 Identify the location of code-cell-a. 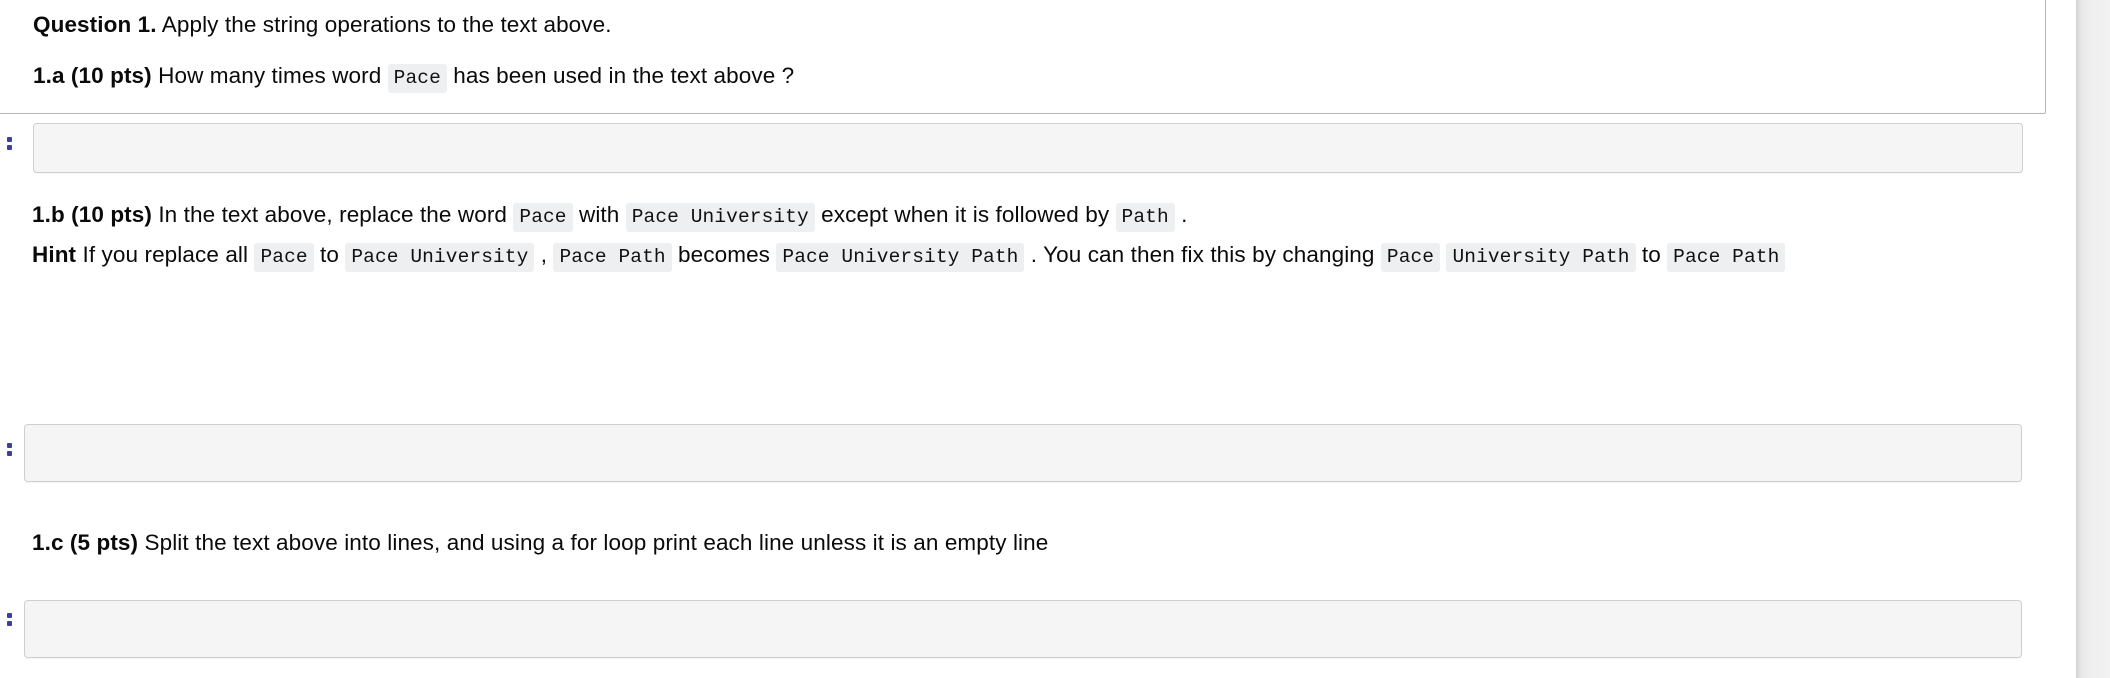
(1028, 148).